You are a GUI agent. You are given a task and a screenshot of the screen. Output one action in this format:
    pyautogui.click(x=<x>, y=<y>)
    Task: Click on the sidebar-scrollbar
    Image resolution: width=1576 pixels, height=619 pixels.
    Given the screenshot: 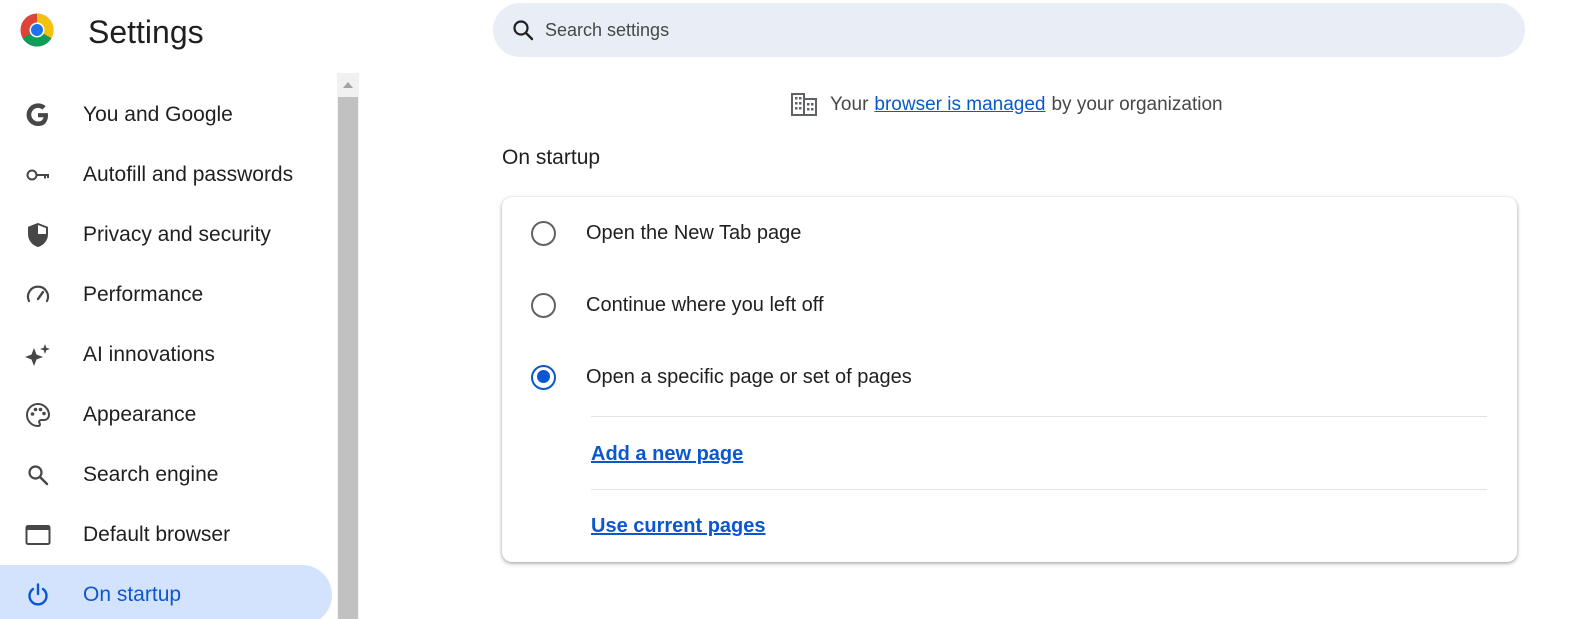 What is the action you would take?
    pyautogui.click(x=348, y=346)
    